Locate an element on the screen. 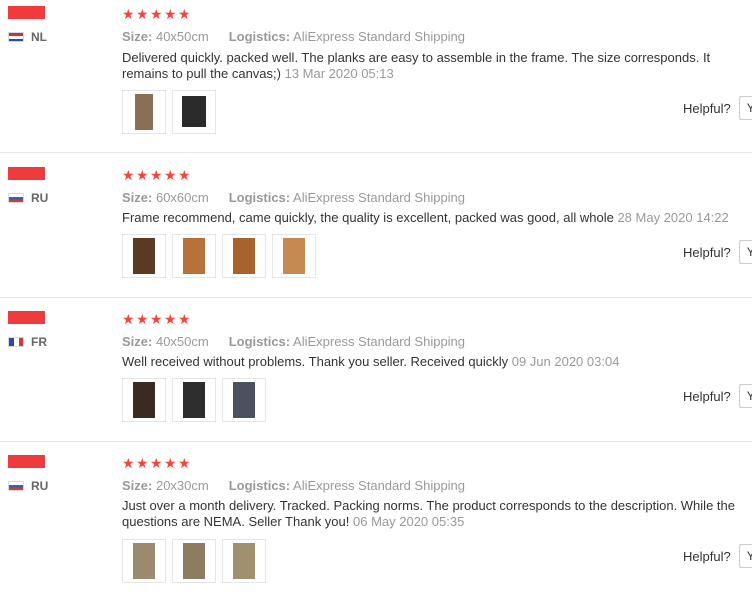  review-date: 28 May 2020 14:22 is located at coordinates (673, 217).